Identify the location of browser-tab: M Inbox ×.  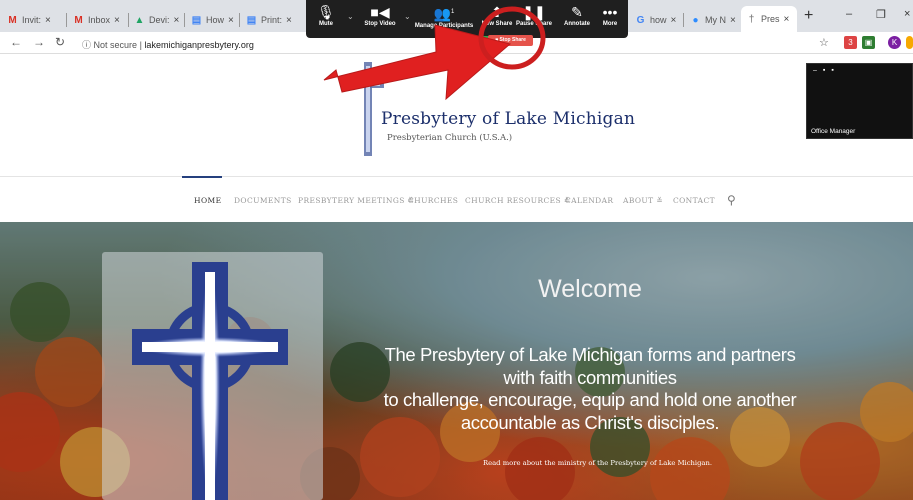
(98, 20).